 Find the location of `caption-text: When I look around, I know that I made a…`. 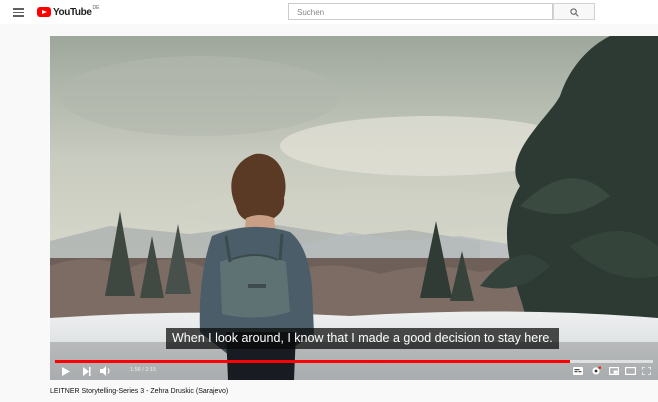

caption-text: When I look around, I know that I made a… is located at coordinates (362, 338).